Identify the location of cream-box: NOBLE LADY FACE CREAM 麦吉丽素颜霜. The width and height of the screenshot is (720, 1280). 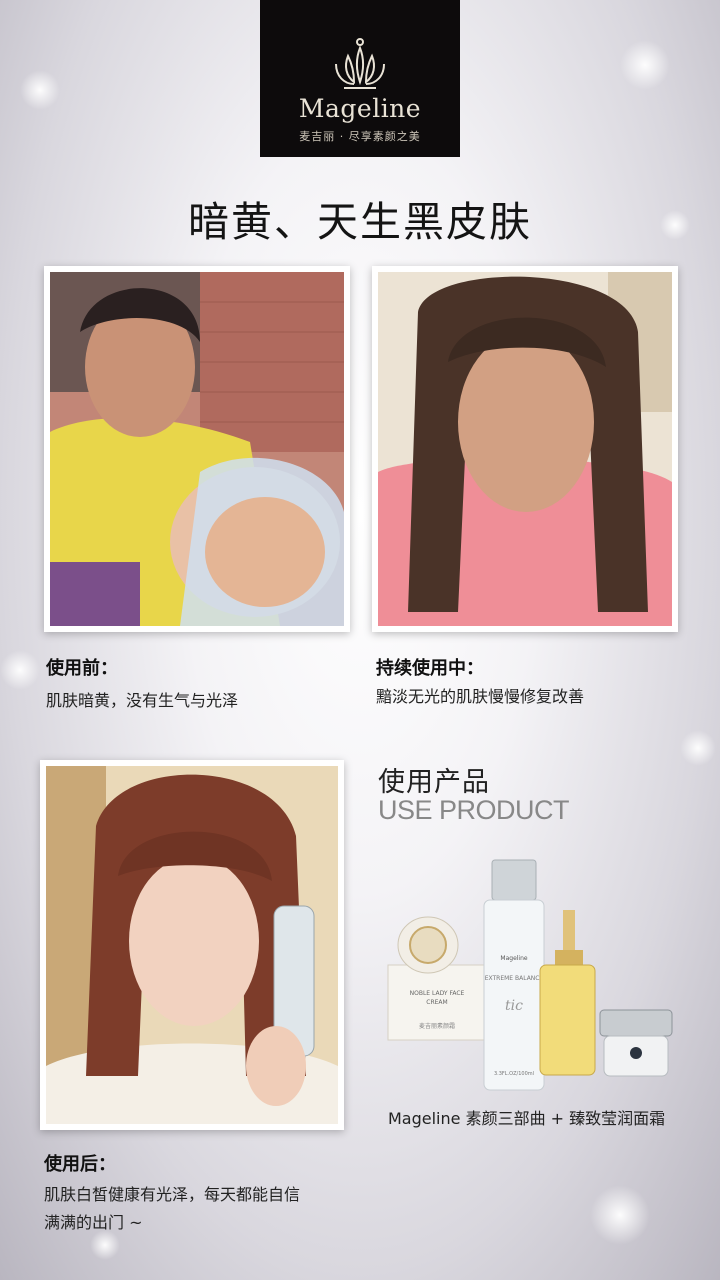
(437, 978).